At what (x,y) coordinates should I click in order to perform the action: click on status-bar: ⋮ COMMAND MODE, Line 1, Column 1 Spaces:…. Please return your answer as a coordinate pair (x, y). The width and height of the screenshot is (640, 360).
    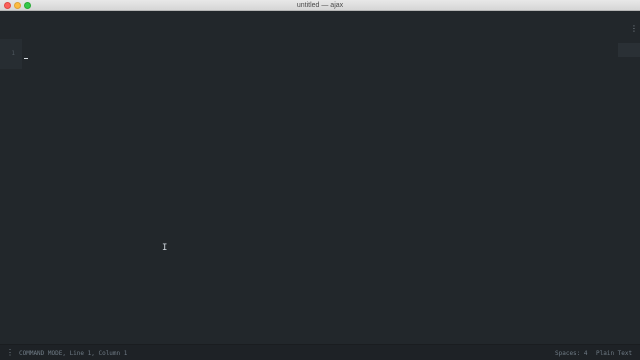
    Looking at the image, I should click on (320, 352).